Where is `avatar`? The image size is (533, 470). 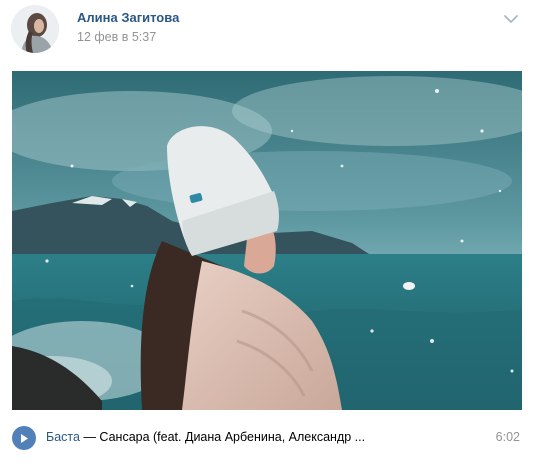
avatar is located at coordinates (35, 29).